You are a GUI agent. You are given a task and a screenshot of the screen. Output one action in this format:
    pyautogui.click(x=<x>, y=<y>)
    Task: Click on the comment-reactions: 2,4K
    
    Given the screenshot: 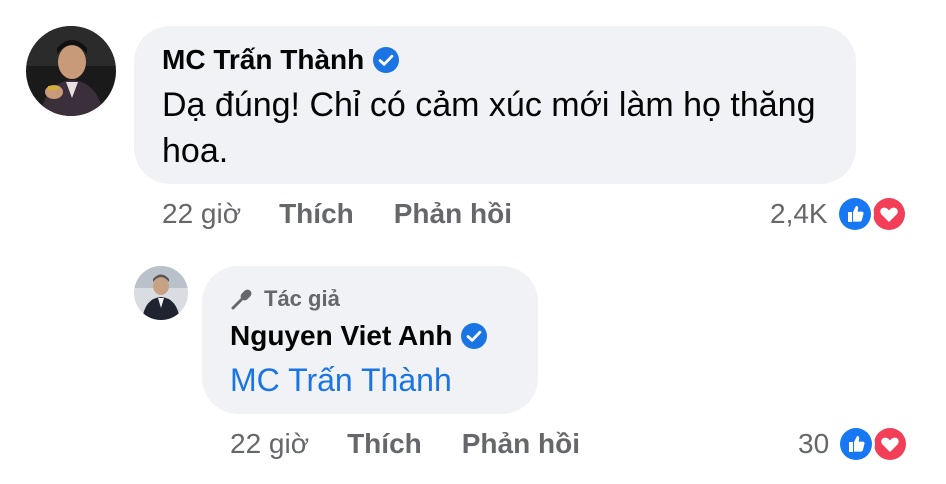 What is the action you would take?
    pyautogui.click(x=840, y=214)
    